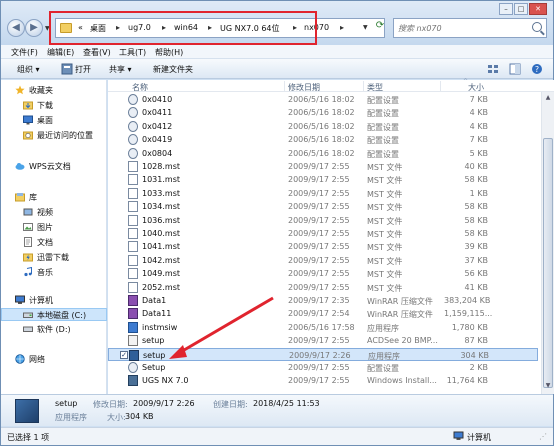 The width and height of the screenshot is (554, 447). What do you see at coordinates (323, 139) in the screenshot?
I see `file-row: 0x0419 2006/5/16 18:02 配置设置 7 KB` at bounding box center [323, 139].